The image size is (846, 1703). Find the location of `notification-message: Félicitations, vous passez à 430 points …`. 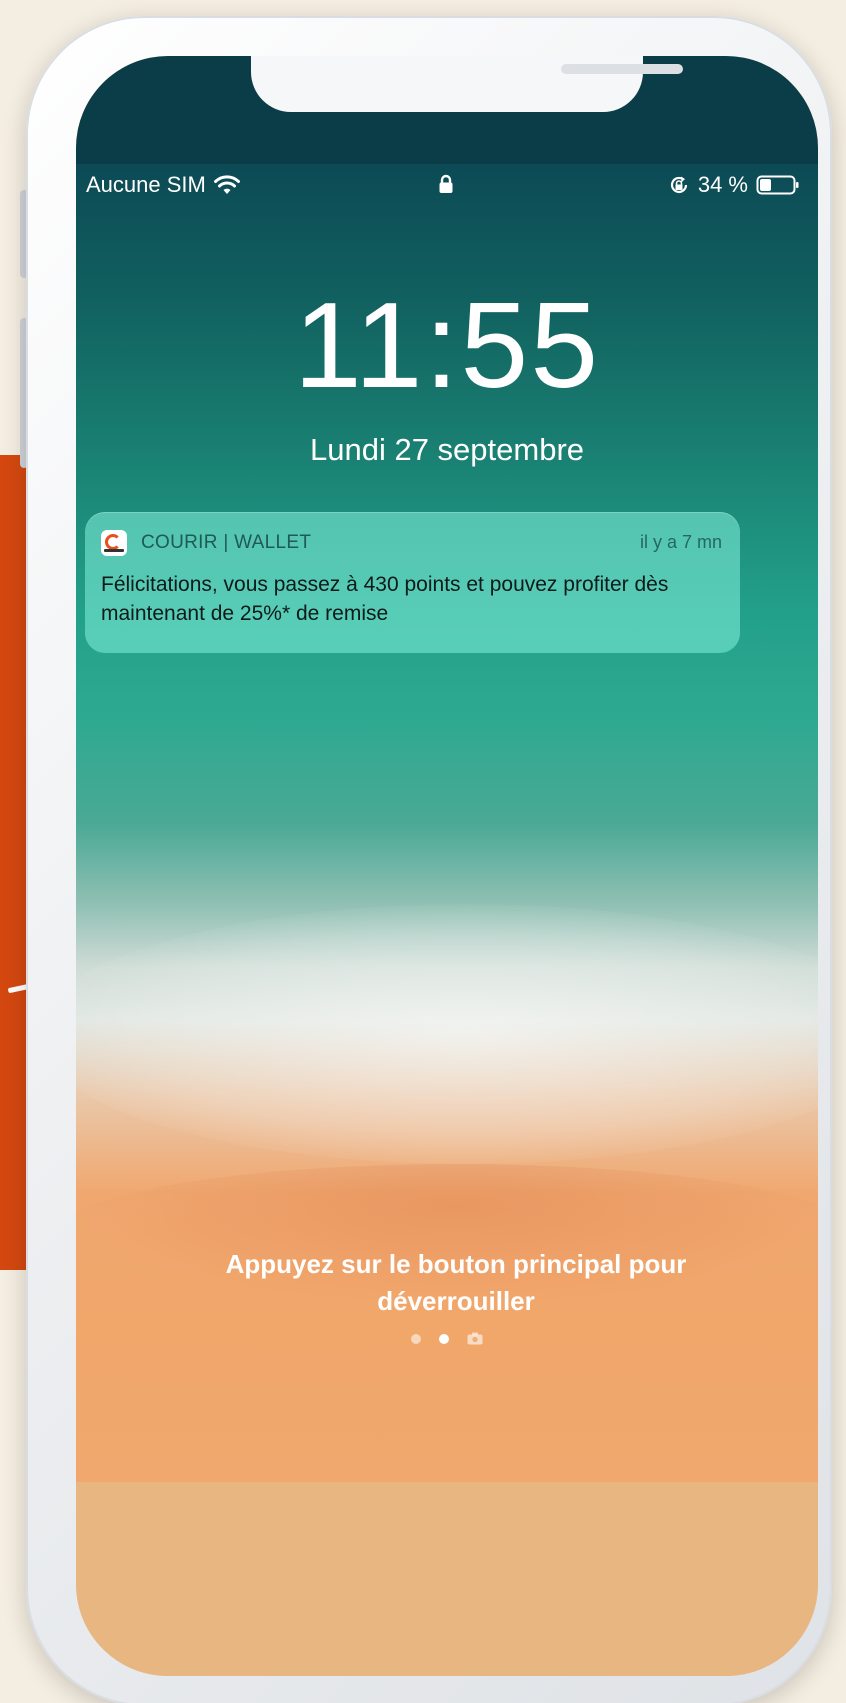

notification-message: Félicitations, vous passez à 430 points … is located at coordinates (385, 599).